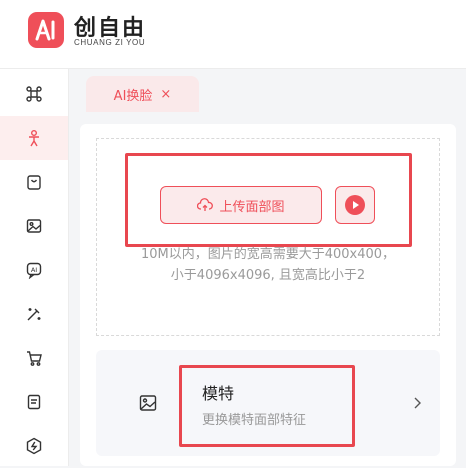 Image resolution: width=466 pixels, height=468 pixels. I want to click on tab-ai-face-swap: AI换脸 ×, so click(142, 94).